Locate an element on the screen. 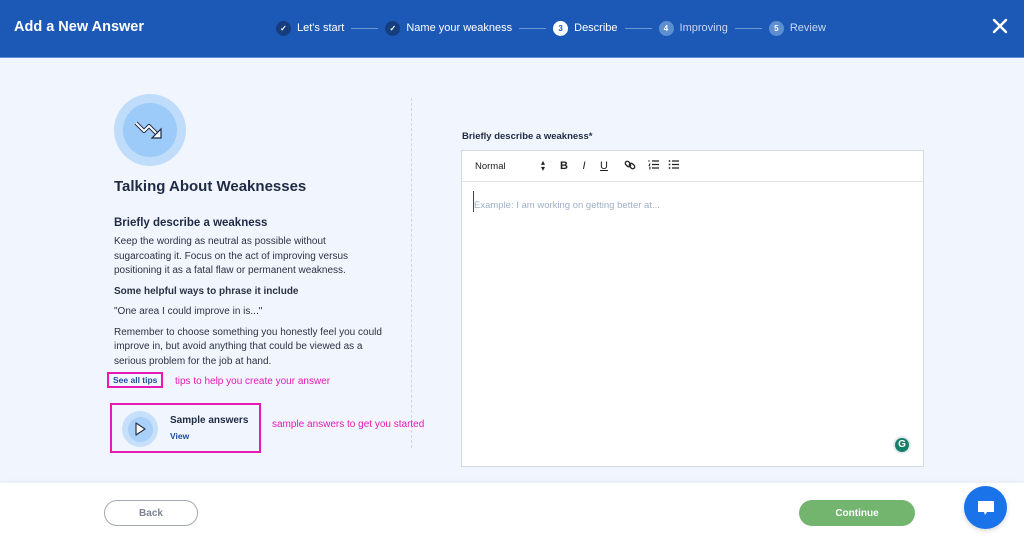 The width and height of the screenshot is (1024, 543). page-title: Add a New Answer is located at coordinates (79, 27).